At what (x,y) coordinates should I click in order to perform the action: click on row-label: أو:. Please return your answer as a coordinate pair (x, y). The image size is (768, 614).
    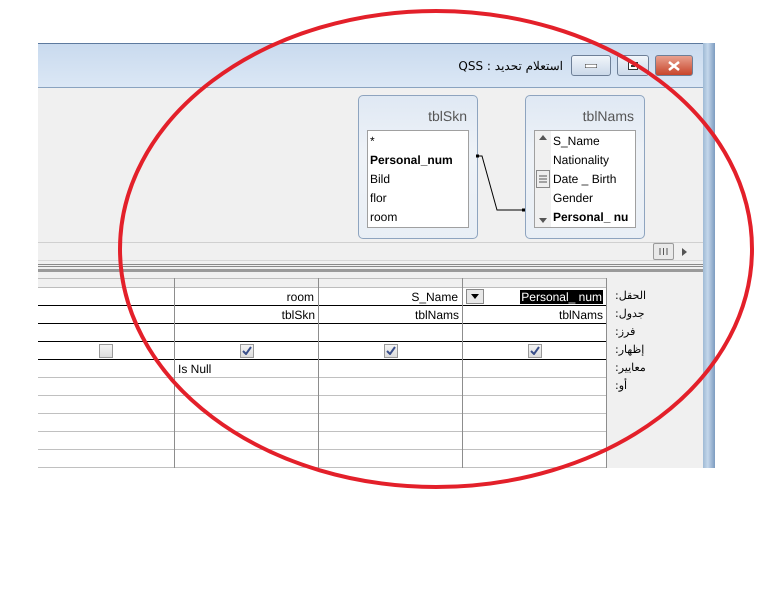
    Looking at the image, I should click on (621, 385).